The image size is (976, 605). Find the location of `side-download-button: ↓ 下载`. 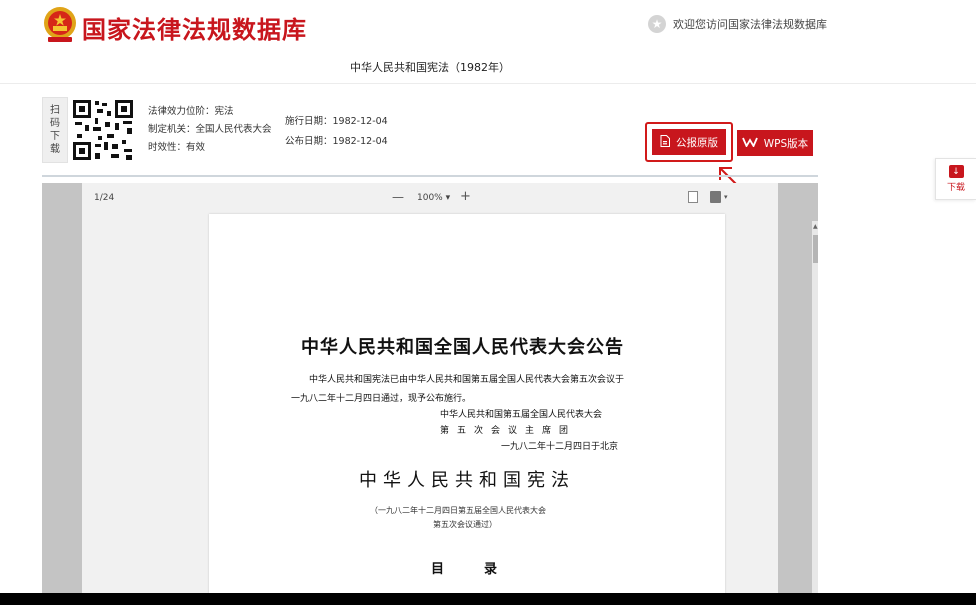

side-download-button: ↓ 下载 is located at coordinates (955, 179).